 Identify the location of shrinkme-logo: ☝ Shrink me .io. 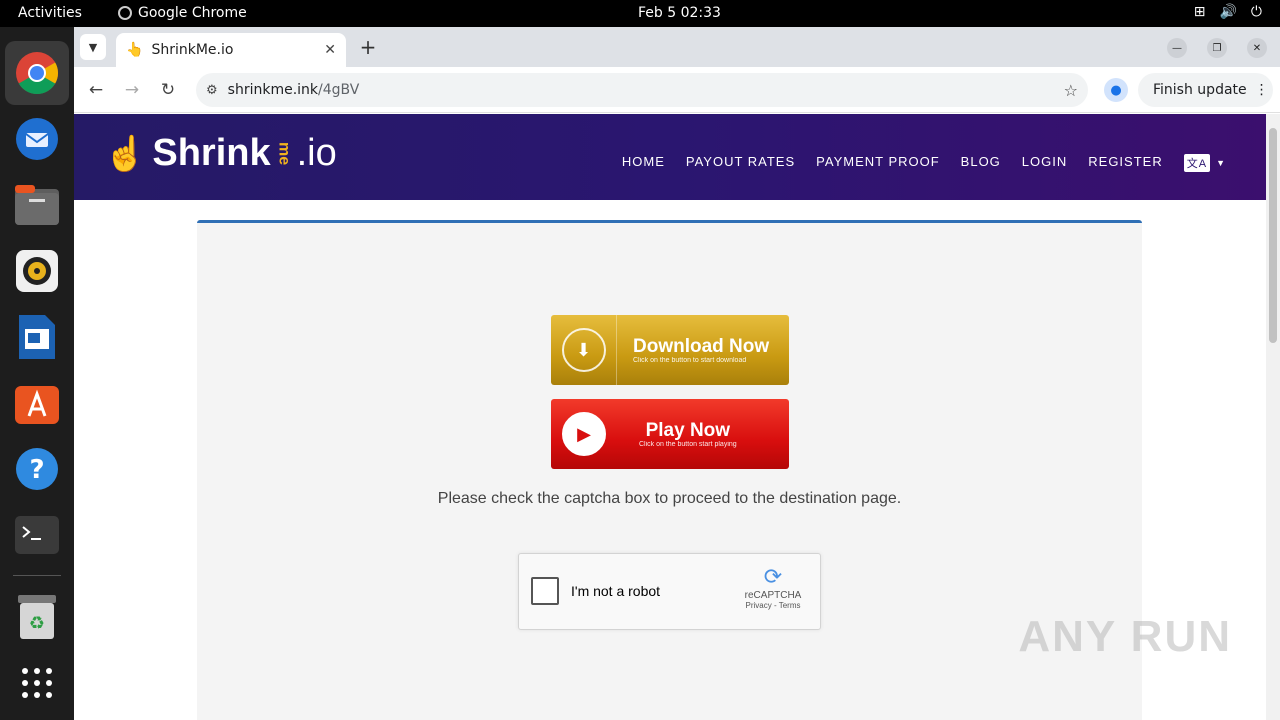
(220, 153).